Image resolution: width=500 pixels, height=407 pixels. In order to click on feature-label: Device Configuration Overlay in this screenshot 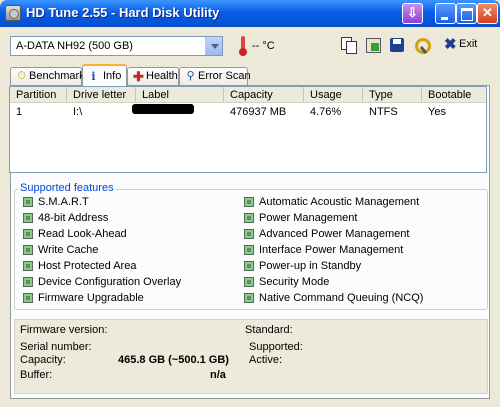, I will do `click(110, 282)`.